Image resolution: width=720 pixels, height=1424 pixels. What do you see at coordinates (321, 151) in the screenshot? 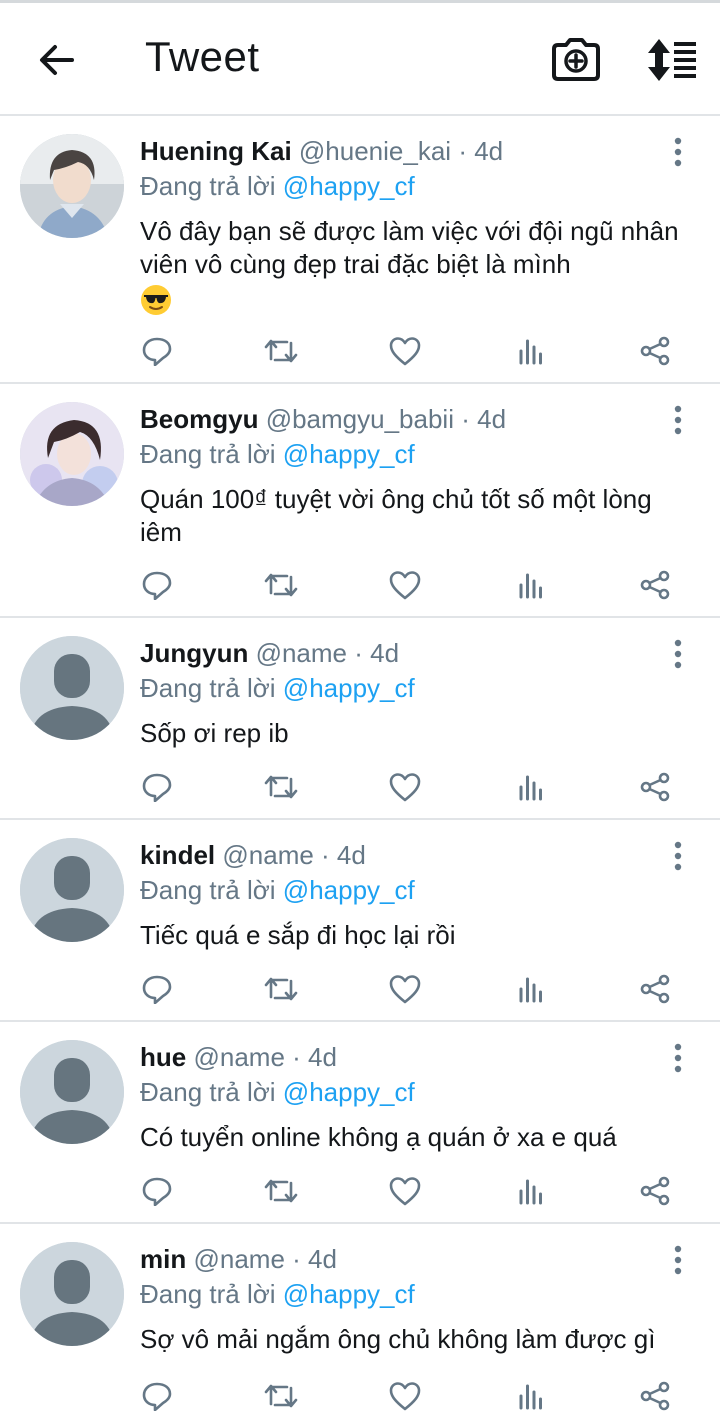
I see `tweet-header: Huening Kai @huenie_kai · 4d` at bounding box center [321, 151].